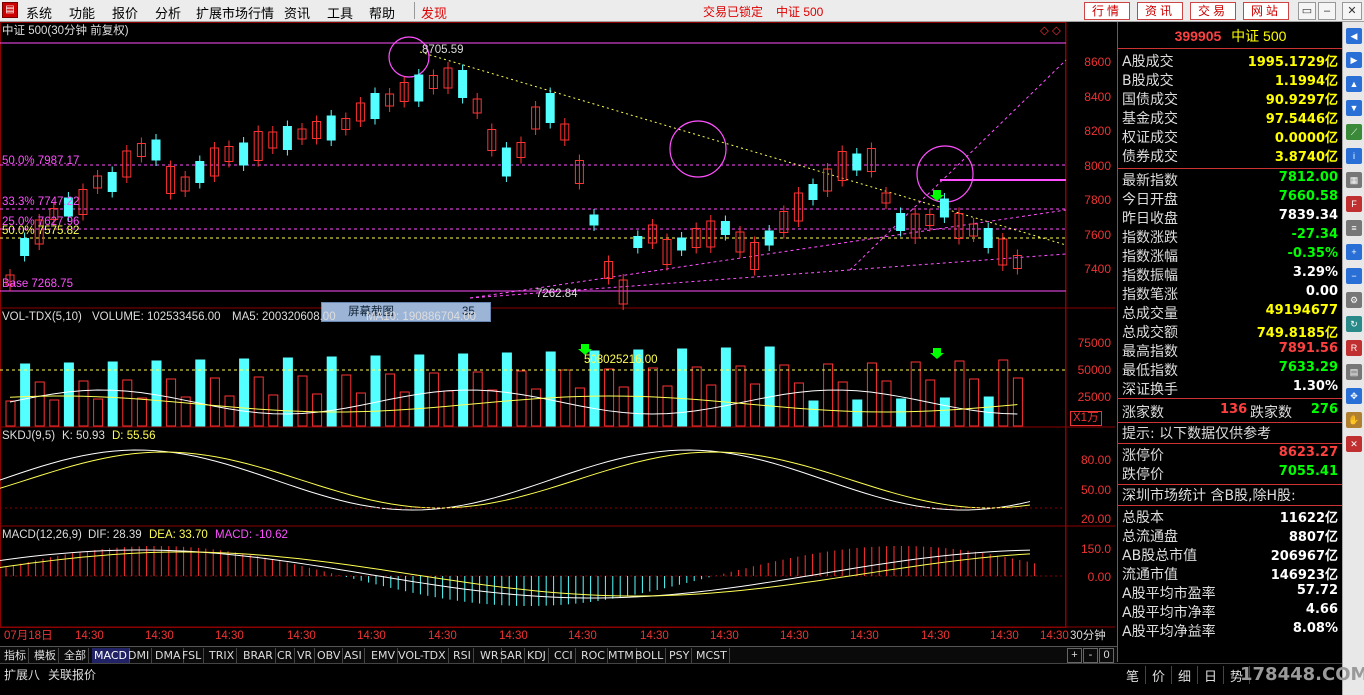 This screenshot has width=1364, height=695. I want to click on indicator-tab-boll: BOLL, so click(650, 655).